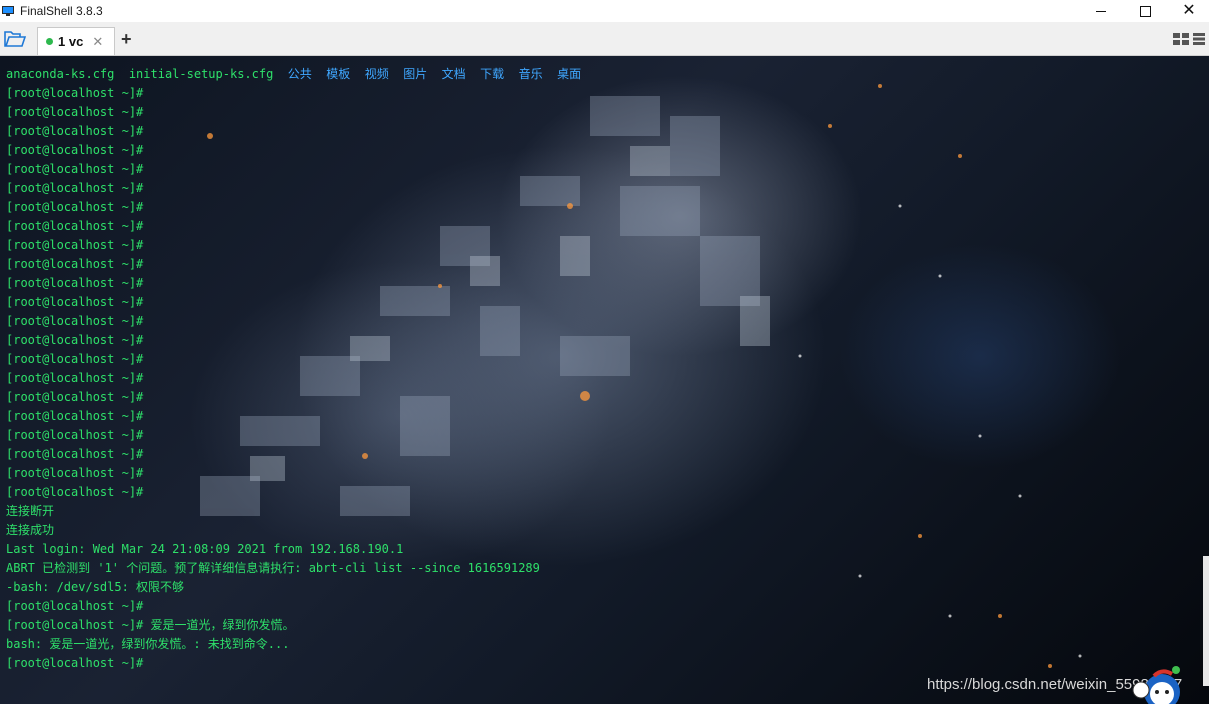 The width and height of the screenshot is (1209, 704). I want to click on ls-entry: 音乐, so click(530, 74).